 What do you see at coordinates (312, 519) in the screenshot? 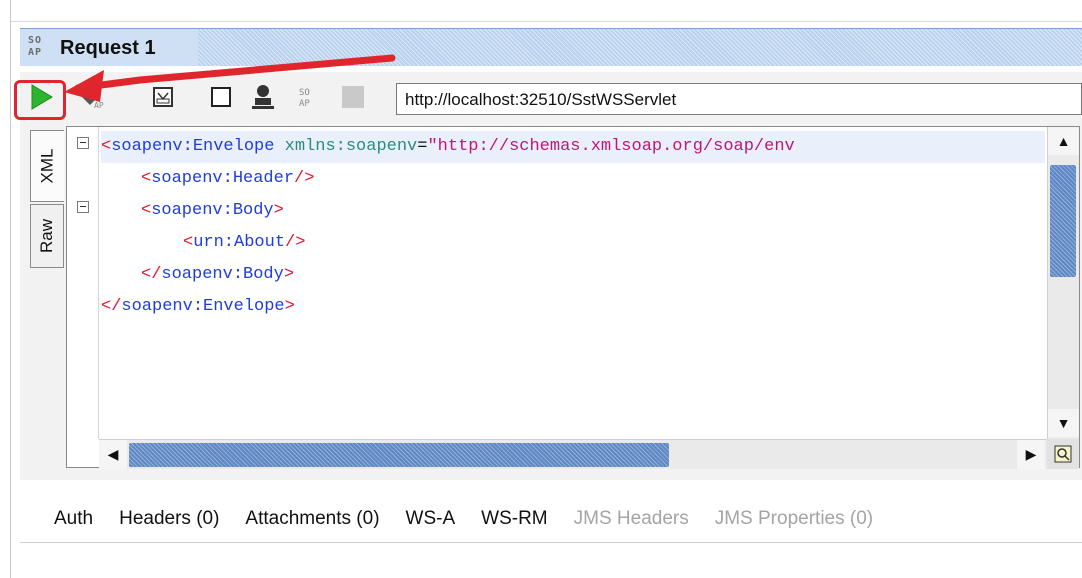
I see `tab-attachments: Attachments (0)` at bounding box center [312, 519].